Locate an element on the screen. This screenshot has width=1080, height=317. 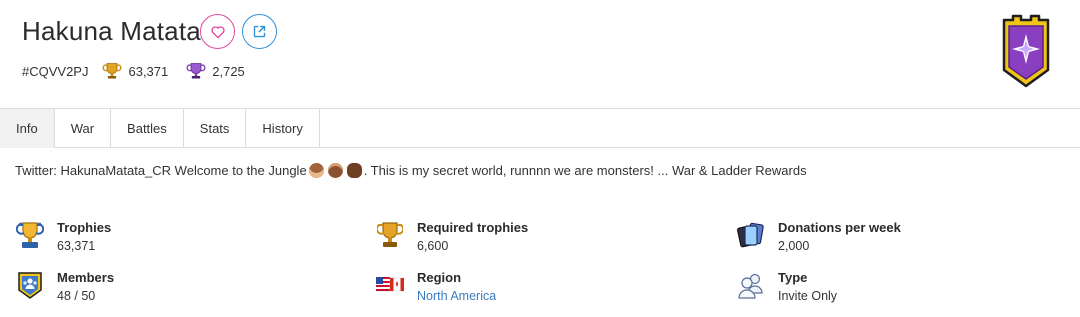
clan-meta: #CQVV2PJ 63,371 2,725 is located at coordinates (142, 71).